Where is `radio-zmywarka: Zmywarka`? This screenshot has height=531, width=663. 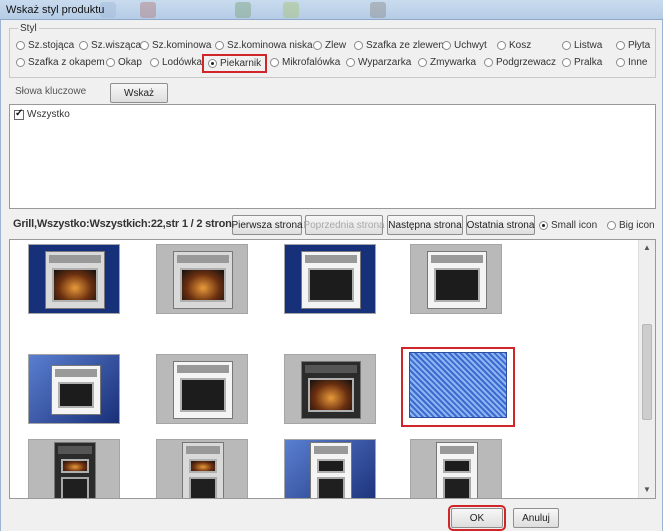
radio-zmywarka: Zmywarka is located at coordinates (447, 62).